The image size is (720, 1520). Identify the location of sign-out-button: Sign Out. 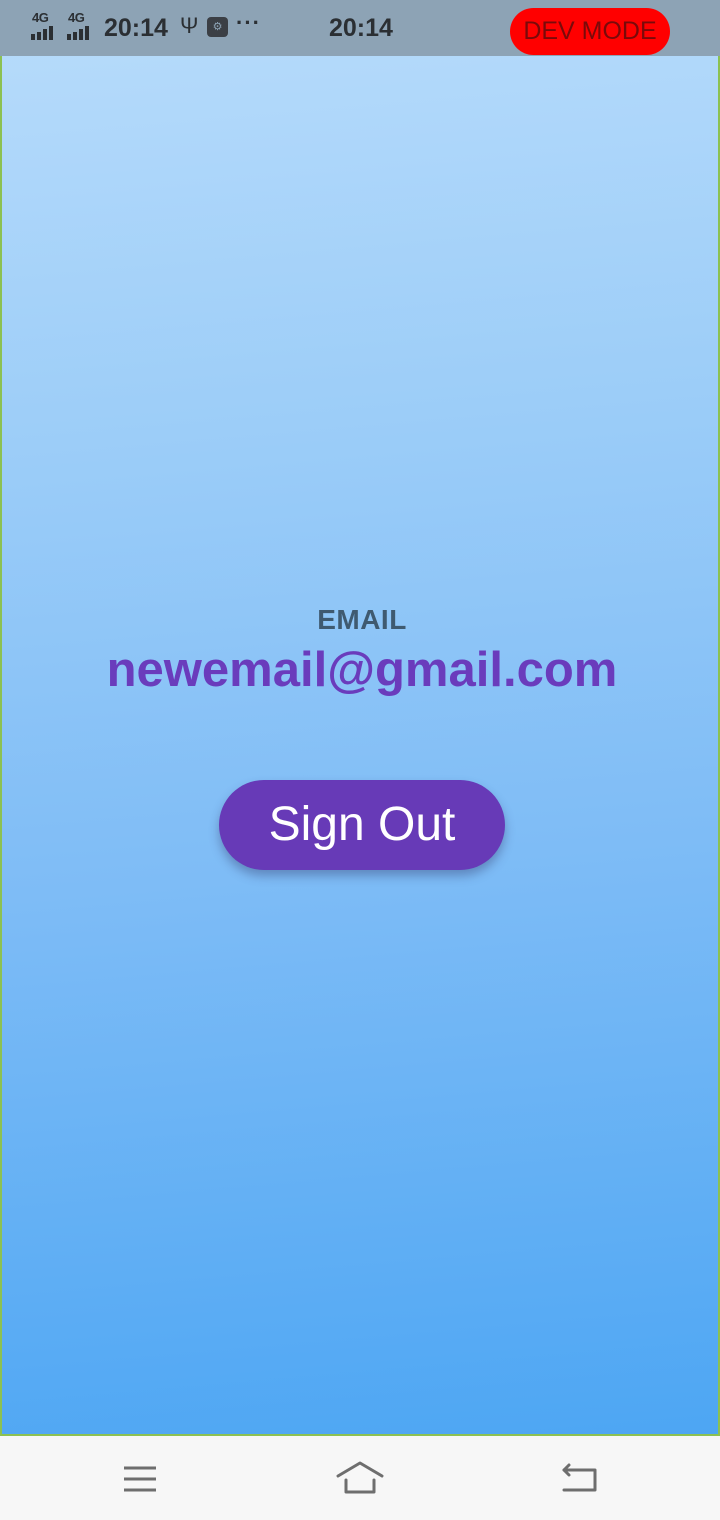
(362, 825).